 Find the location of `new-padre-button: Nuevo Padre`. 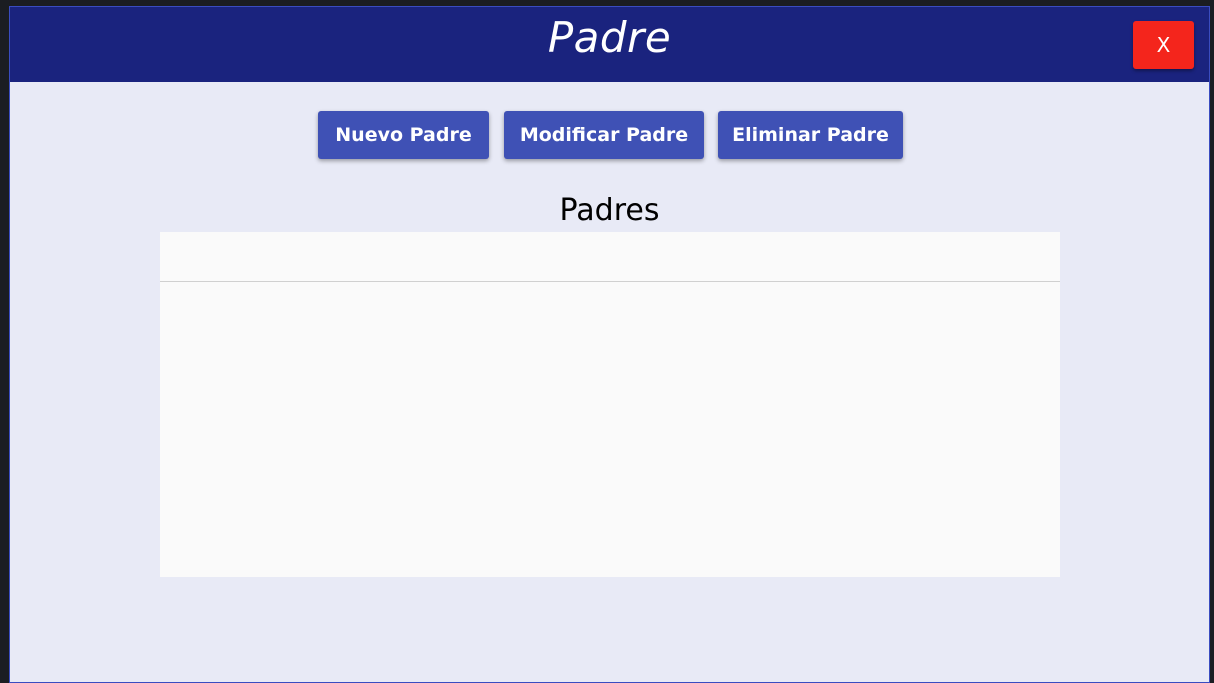

new-padre-button: Nuevo Padre is located at coordinates (403, 135).